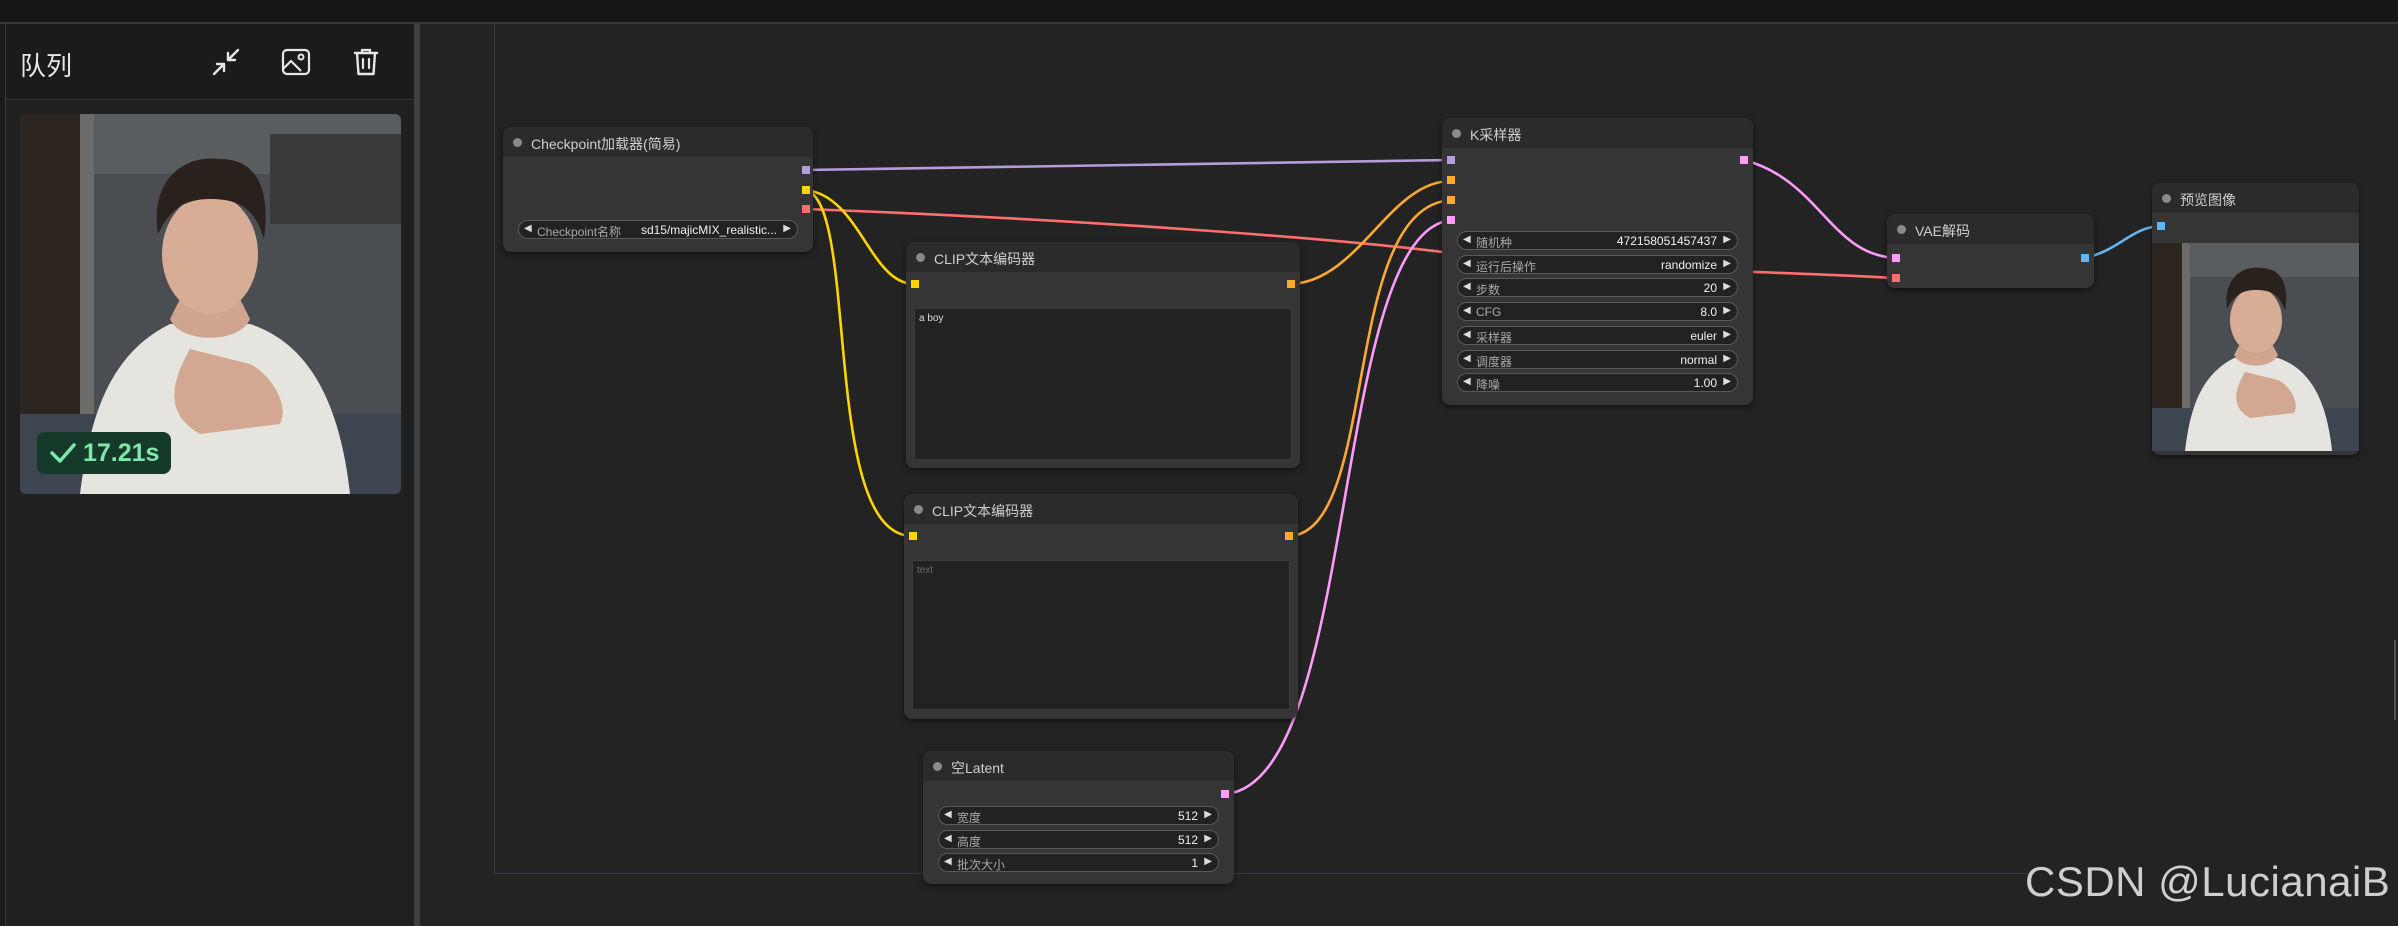 This screenshot has height=926, width=2398. What do you see at coordinates (1990, 251) in the screenshot?
I see `node-vae-decode: VAE解码` at bounding box center [1990, 251].